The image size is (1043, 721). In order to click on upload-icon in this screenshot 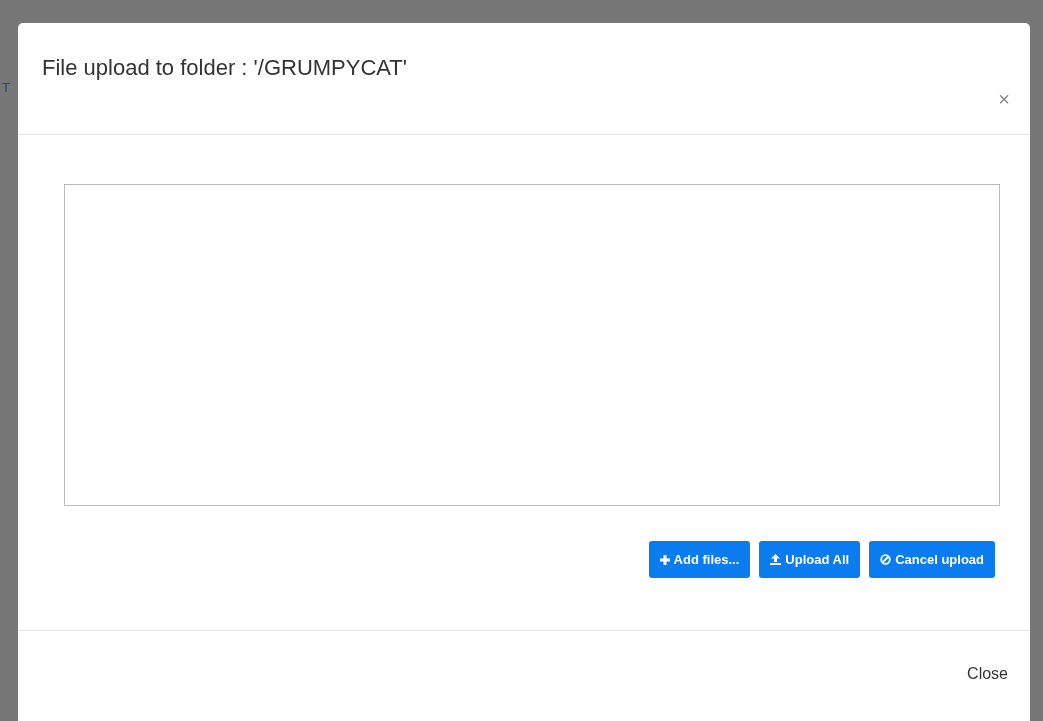, I will do `click(776, 559)`.